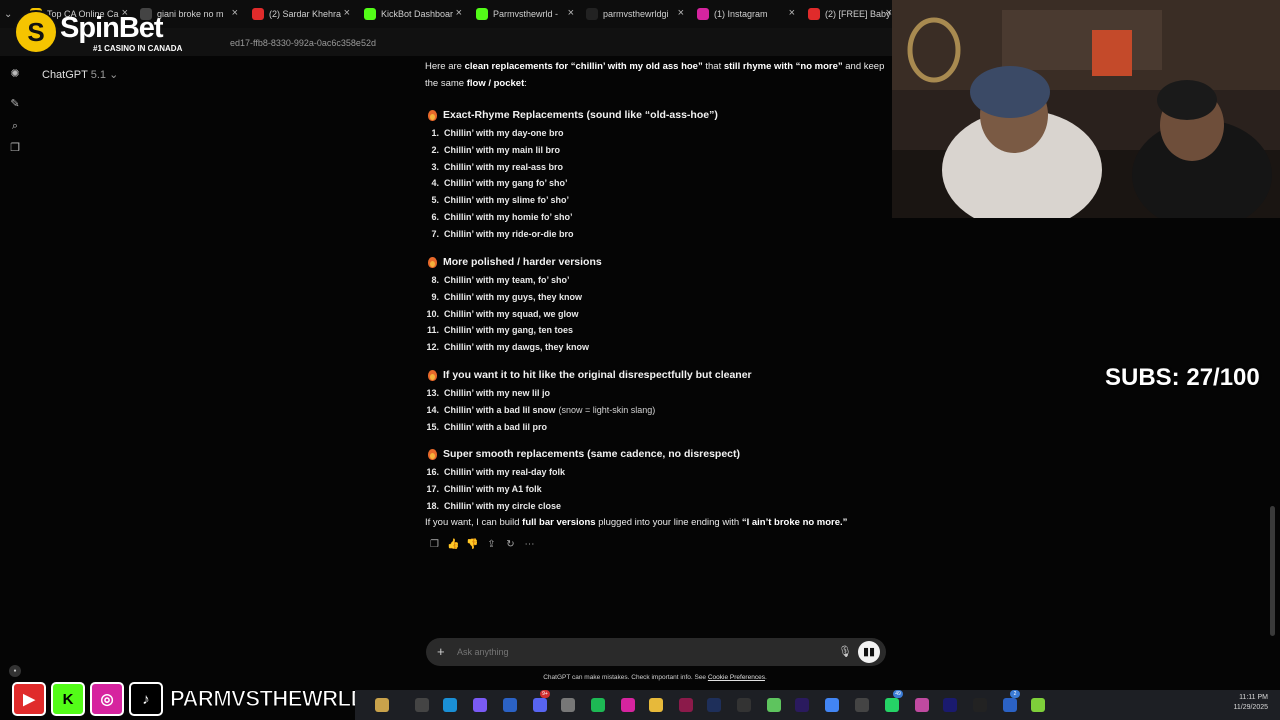  What do you see at coordinates (559, 522) in the screenshot?
I see `bold-text: full bar versions` at bounding box center [559, 522].